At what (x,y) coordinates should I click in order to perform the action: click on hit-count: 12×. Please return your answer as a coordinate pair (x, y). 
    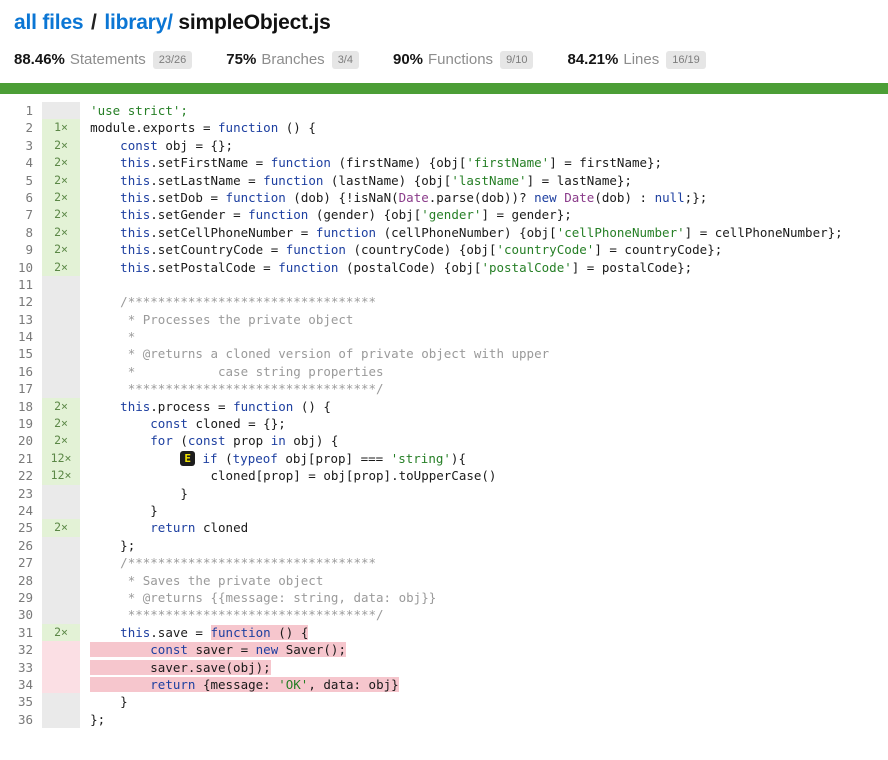
    Looking at the image, I should click on (61, 458).